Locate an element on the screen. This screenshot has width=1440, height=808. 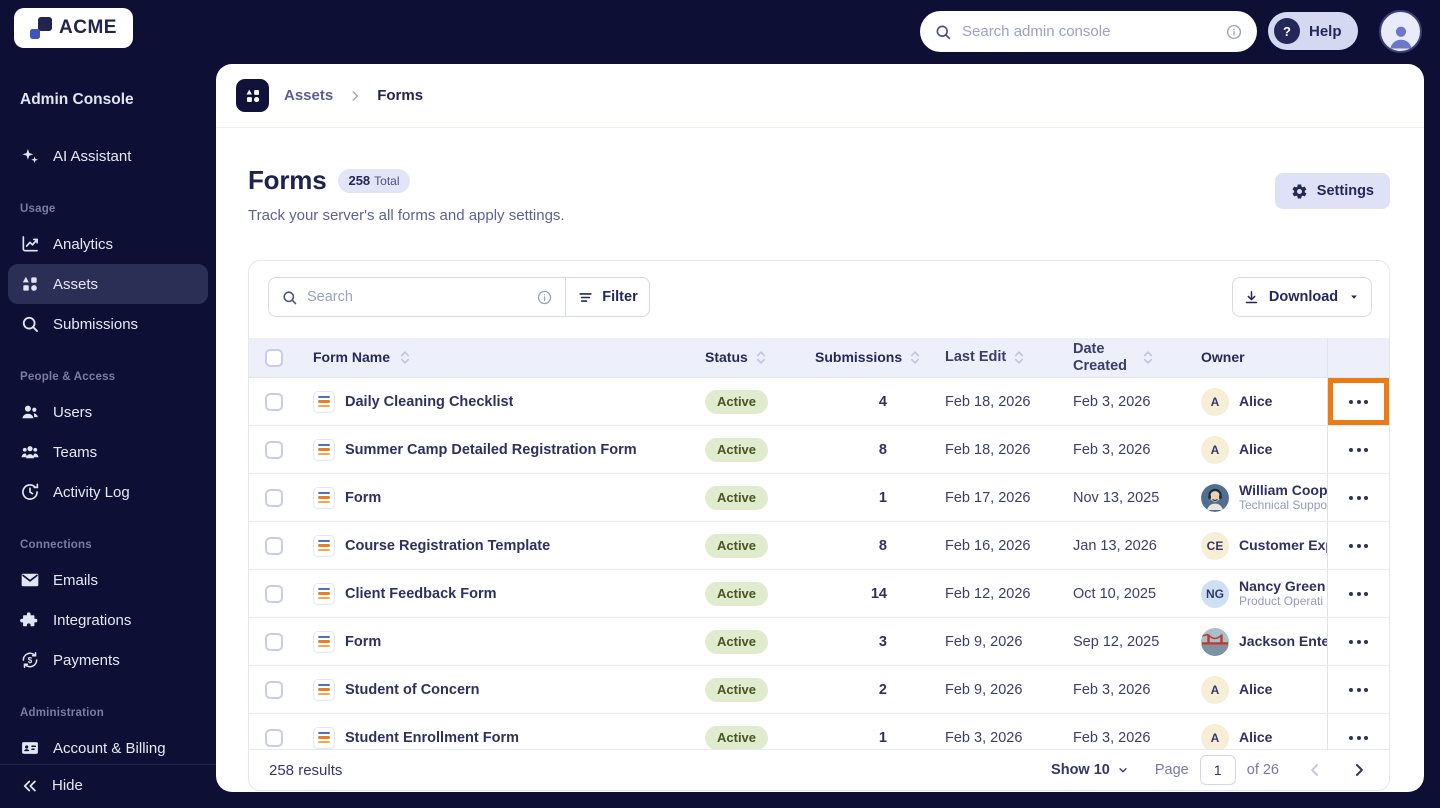
owner-avatar: CE is located at coordinates (1215, 545).